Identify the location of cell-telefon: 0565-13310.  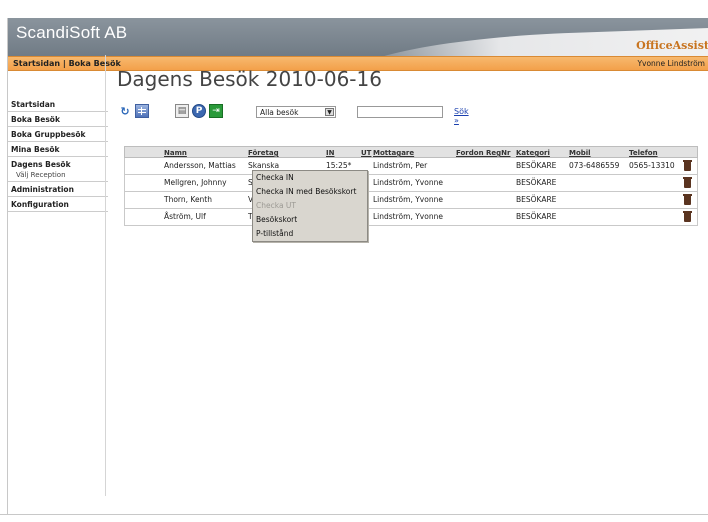
(652, 165).